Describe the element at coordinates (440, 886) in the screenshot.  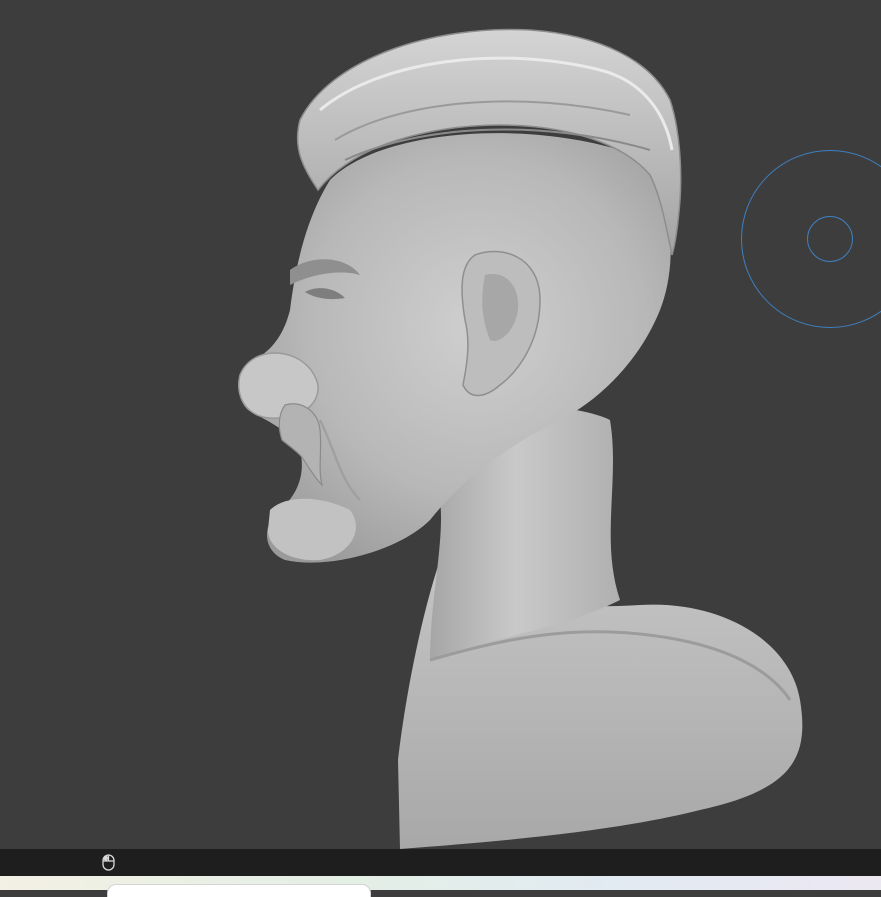
I see `os-taskbar` at that location.